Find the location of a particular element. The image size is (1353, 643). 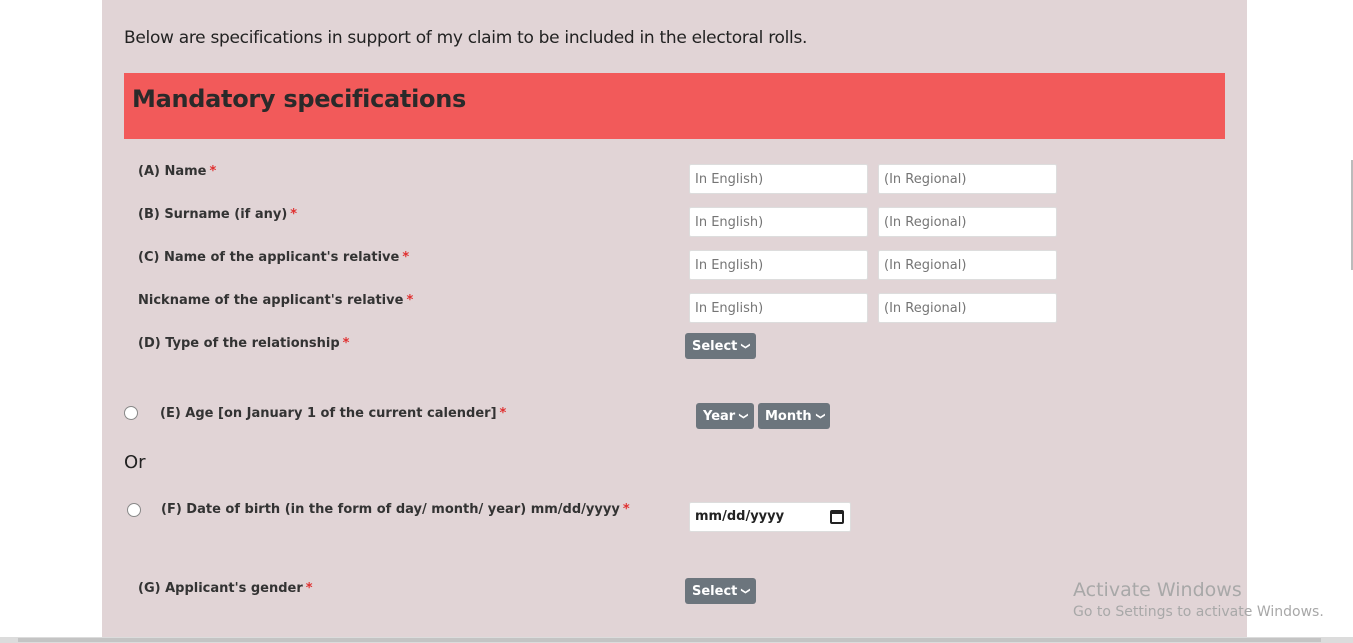

section-title: Mandatory specifications is located at coordinates (299, 99).